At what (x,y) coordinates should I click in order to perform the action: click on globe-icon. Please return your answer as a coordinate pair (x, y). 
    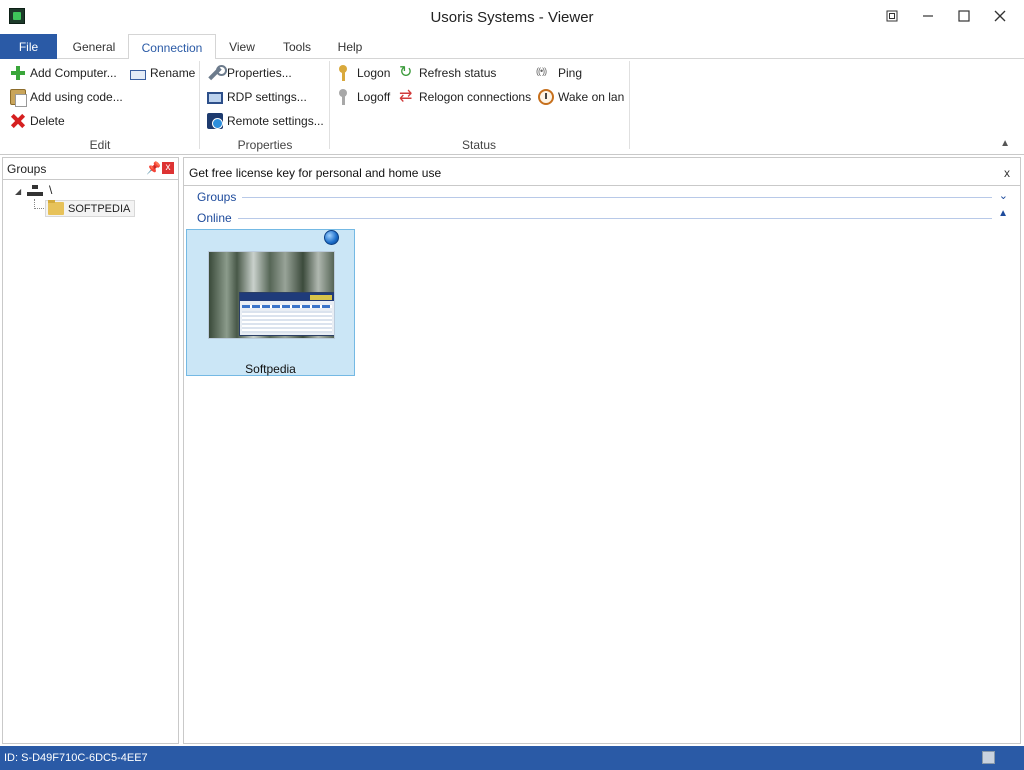
    Looking at the image, I should click on (331, 237).